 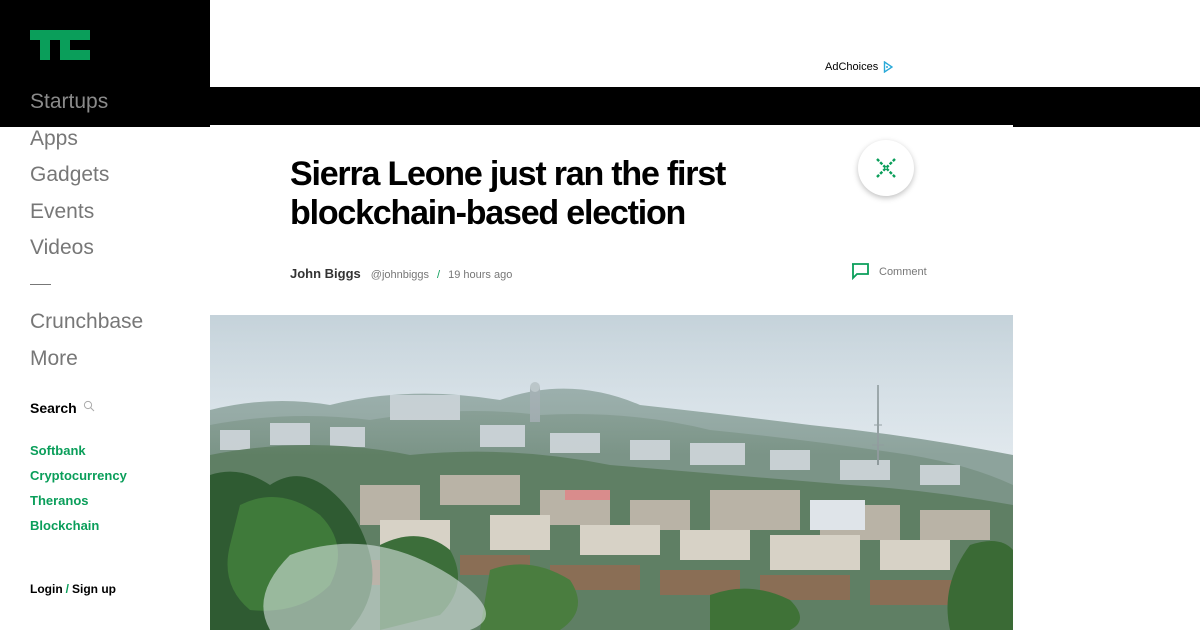 What do you see at coordinates (78, 450) in the screenshot?
I see `tag-softbank: Softbank` at bounding box center [78, 450].